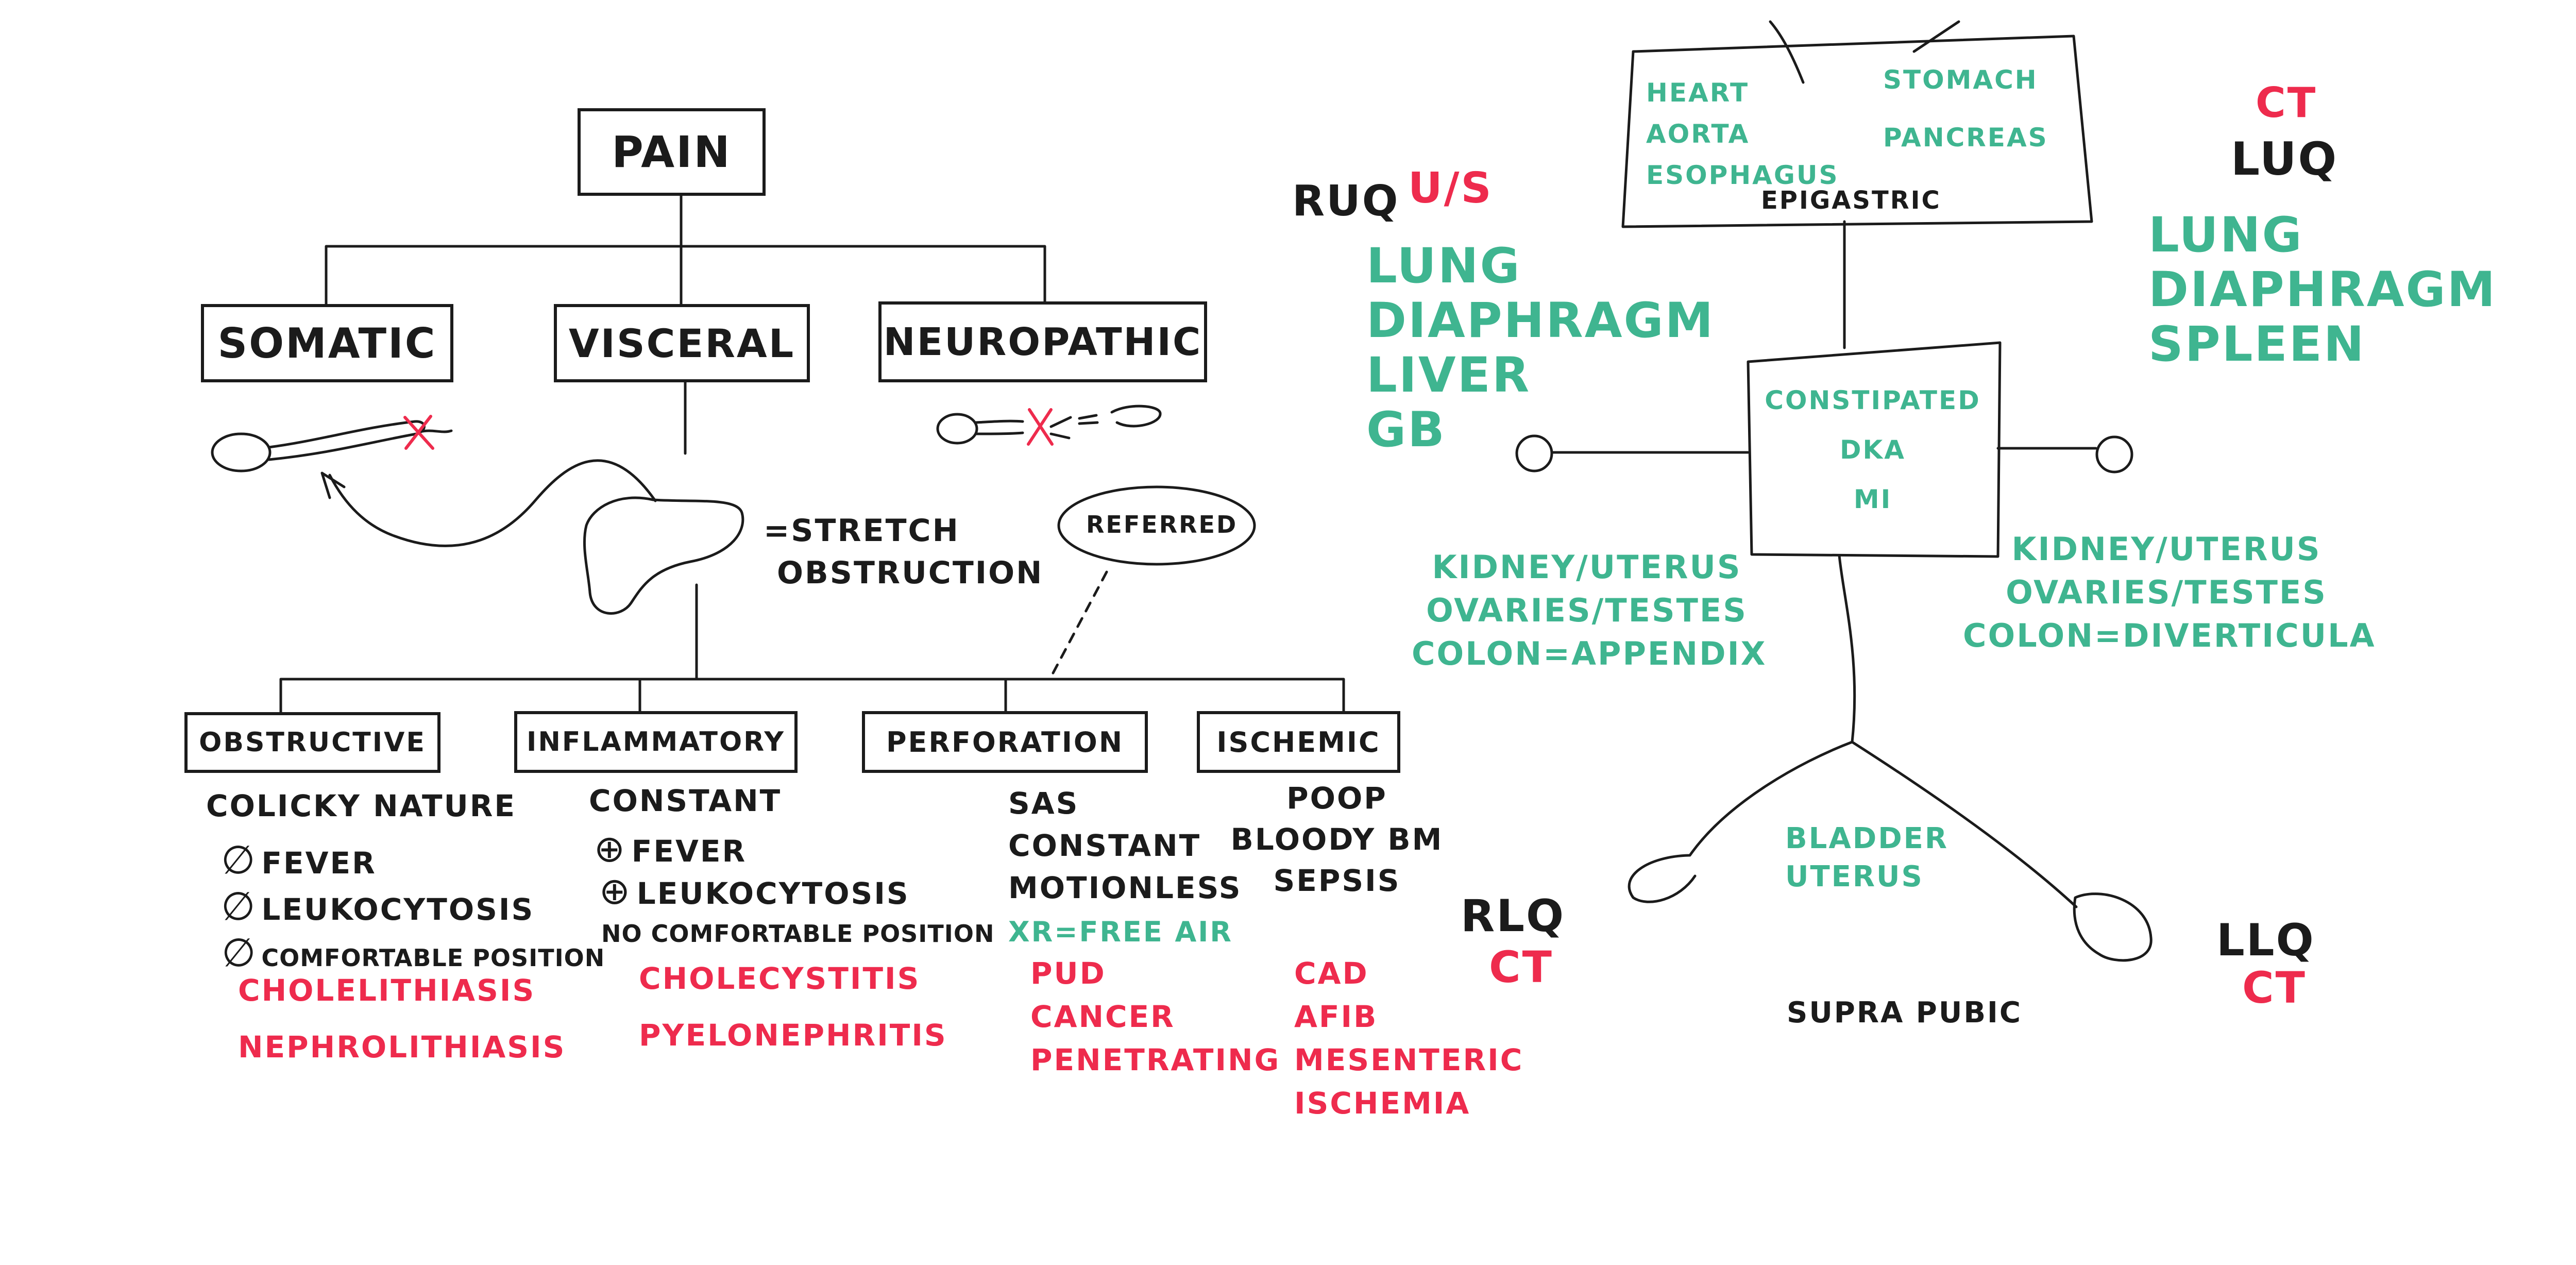  I want to click on inflammatory-fever-row: ⊕ FEVER, so click(792, 848).